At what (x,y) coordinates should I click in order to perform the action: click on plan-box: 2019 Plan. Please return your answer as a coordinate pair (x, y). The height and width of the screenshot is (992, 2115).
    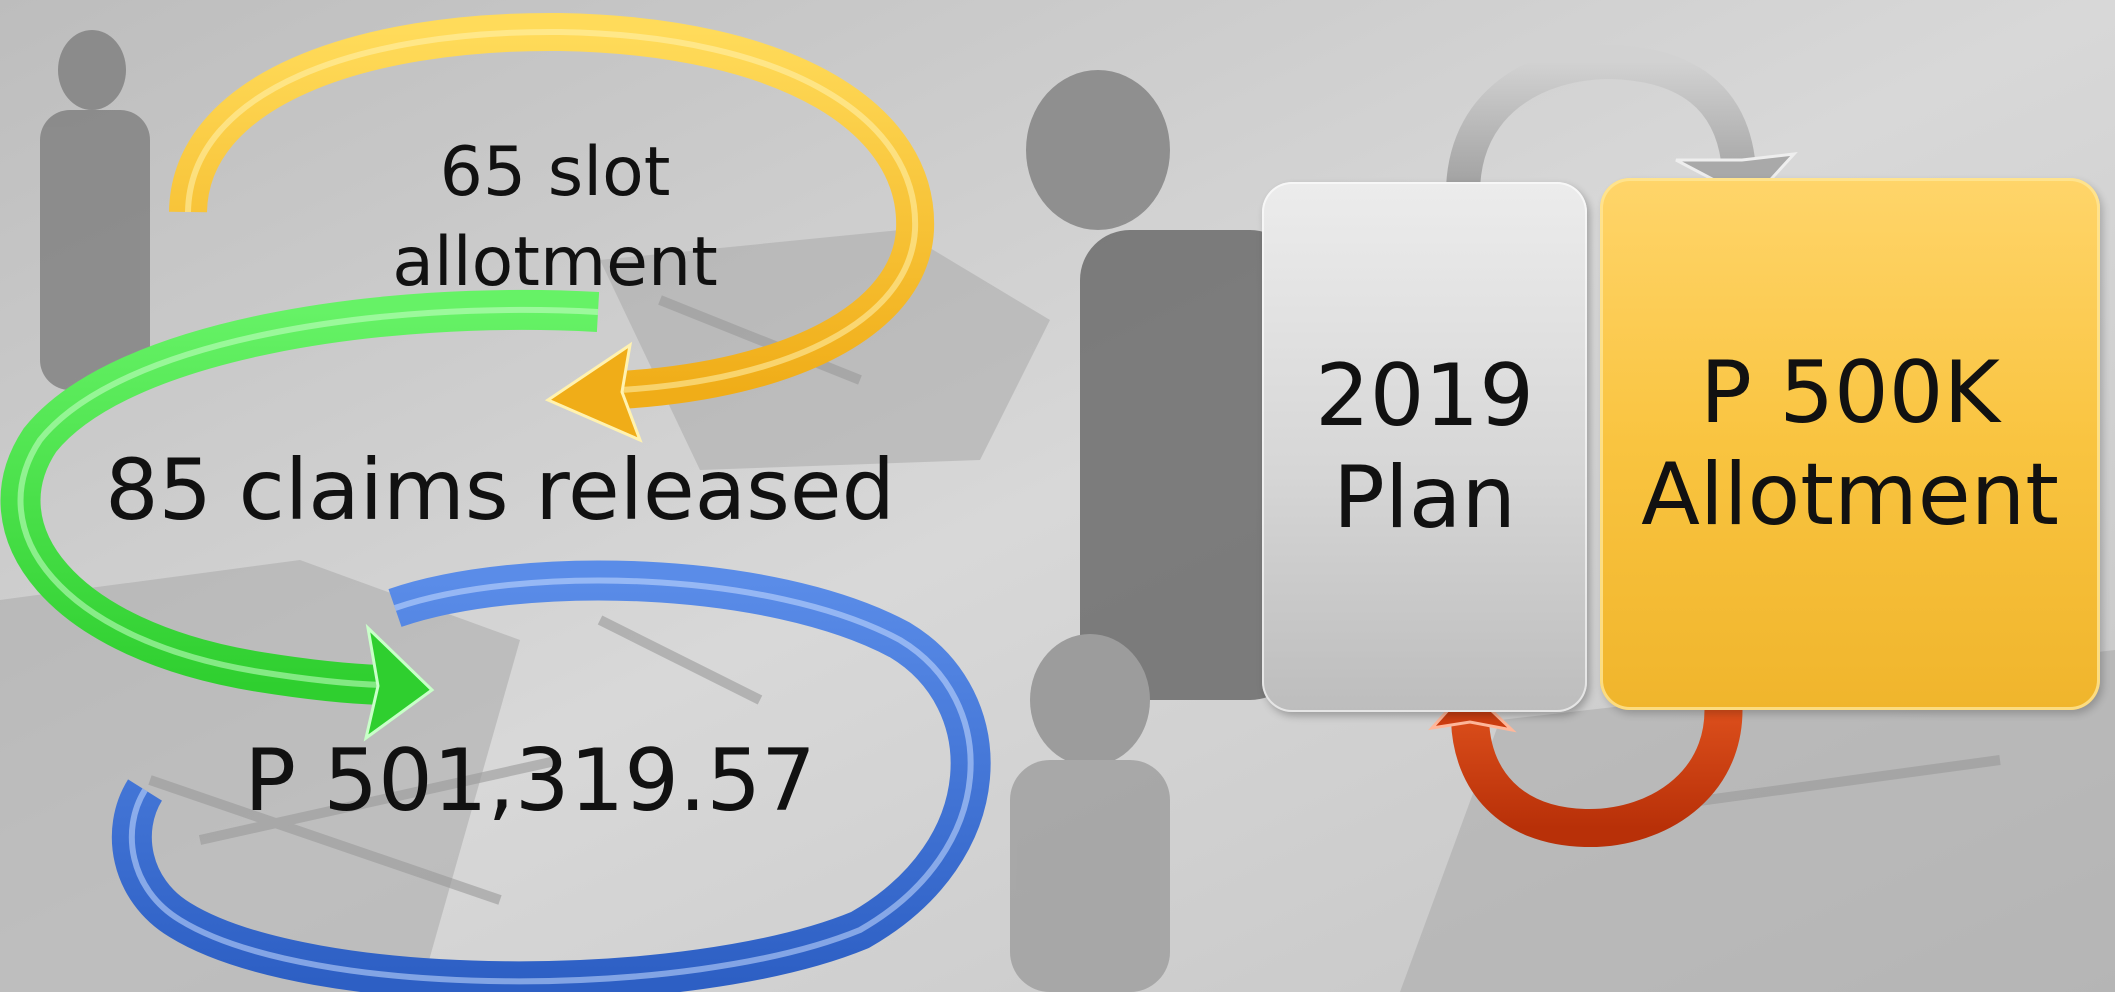
    Looking at the image, I should click on (1424, 447).